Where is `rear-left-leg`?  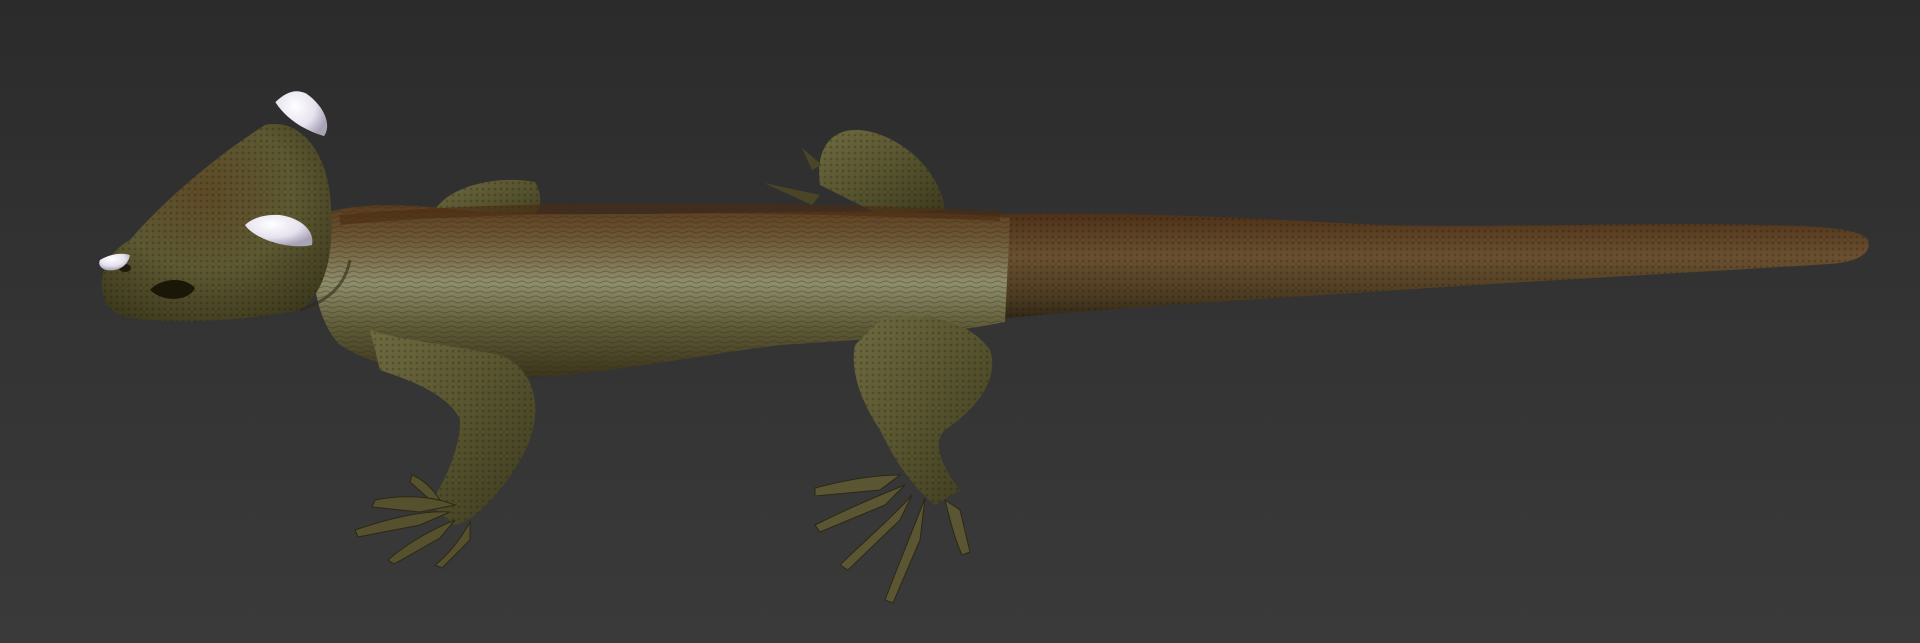 rear-left-leg is located at coordinates (854, 172).